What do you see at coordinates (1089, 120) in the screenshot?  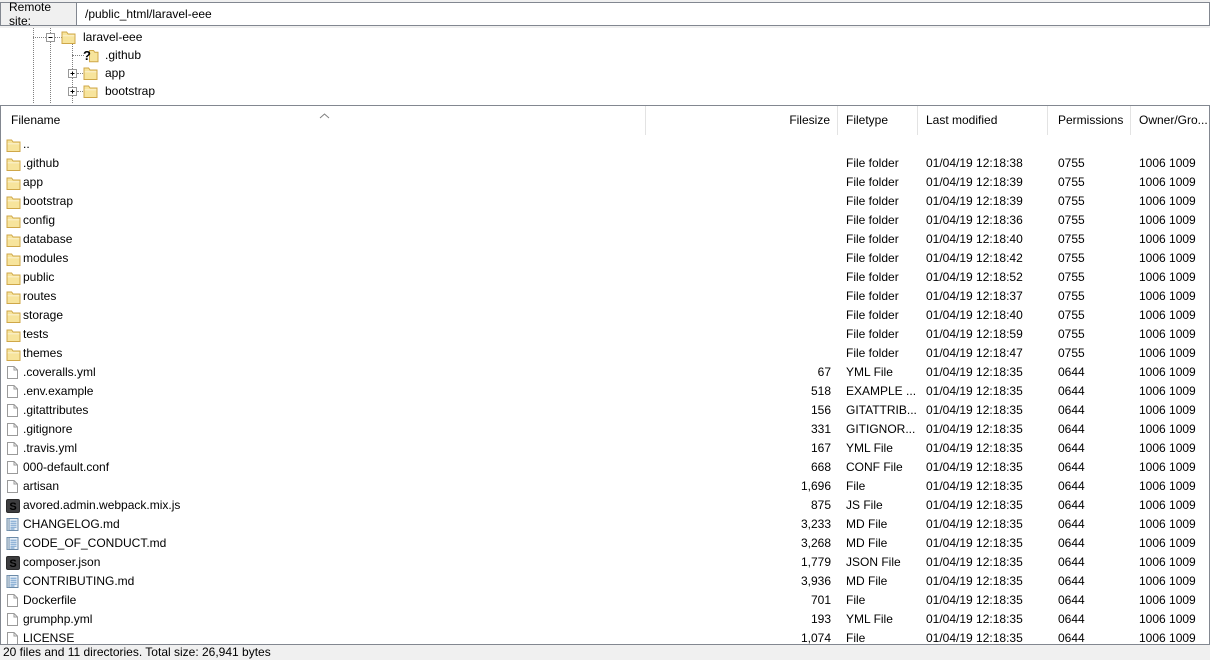 I see `column-header-permissions: Permissions` at bounding box center [1089, 120].